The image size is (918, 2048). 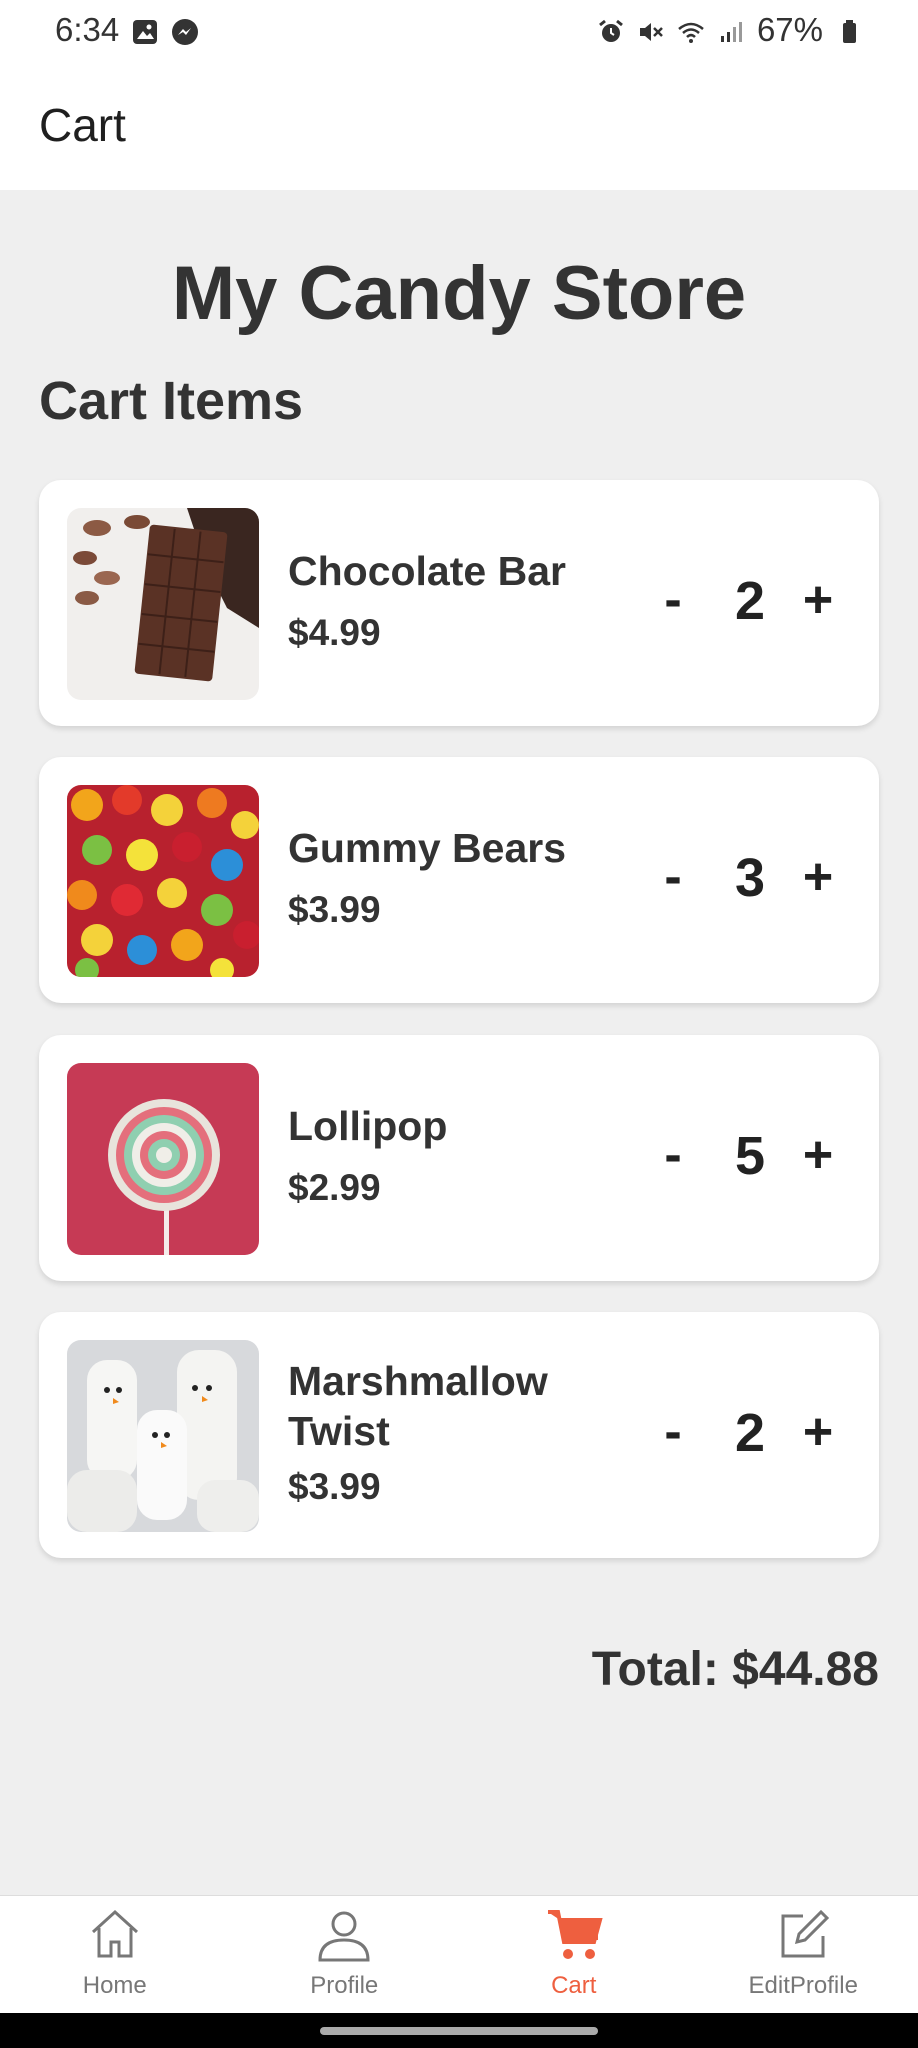 I want to click on nav-edit-profile-label: EditProfile, so click(x=803, y=1985).